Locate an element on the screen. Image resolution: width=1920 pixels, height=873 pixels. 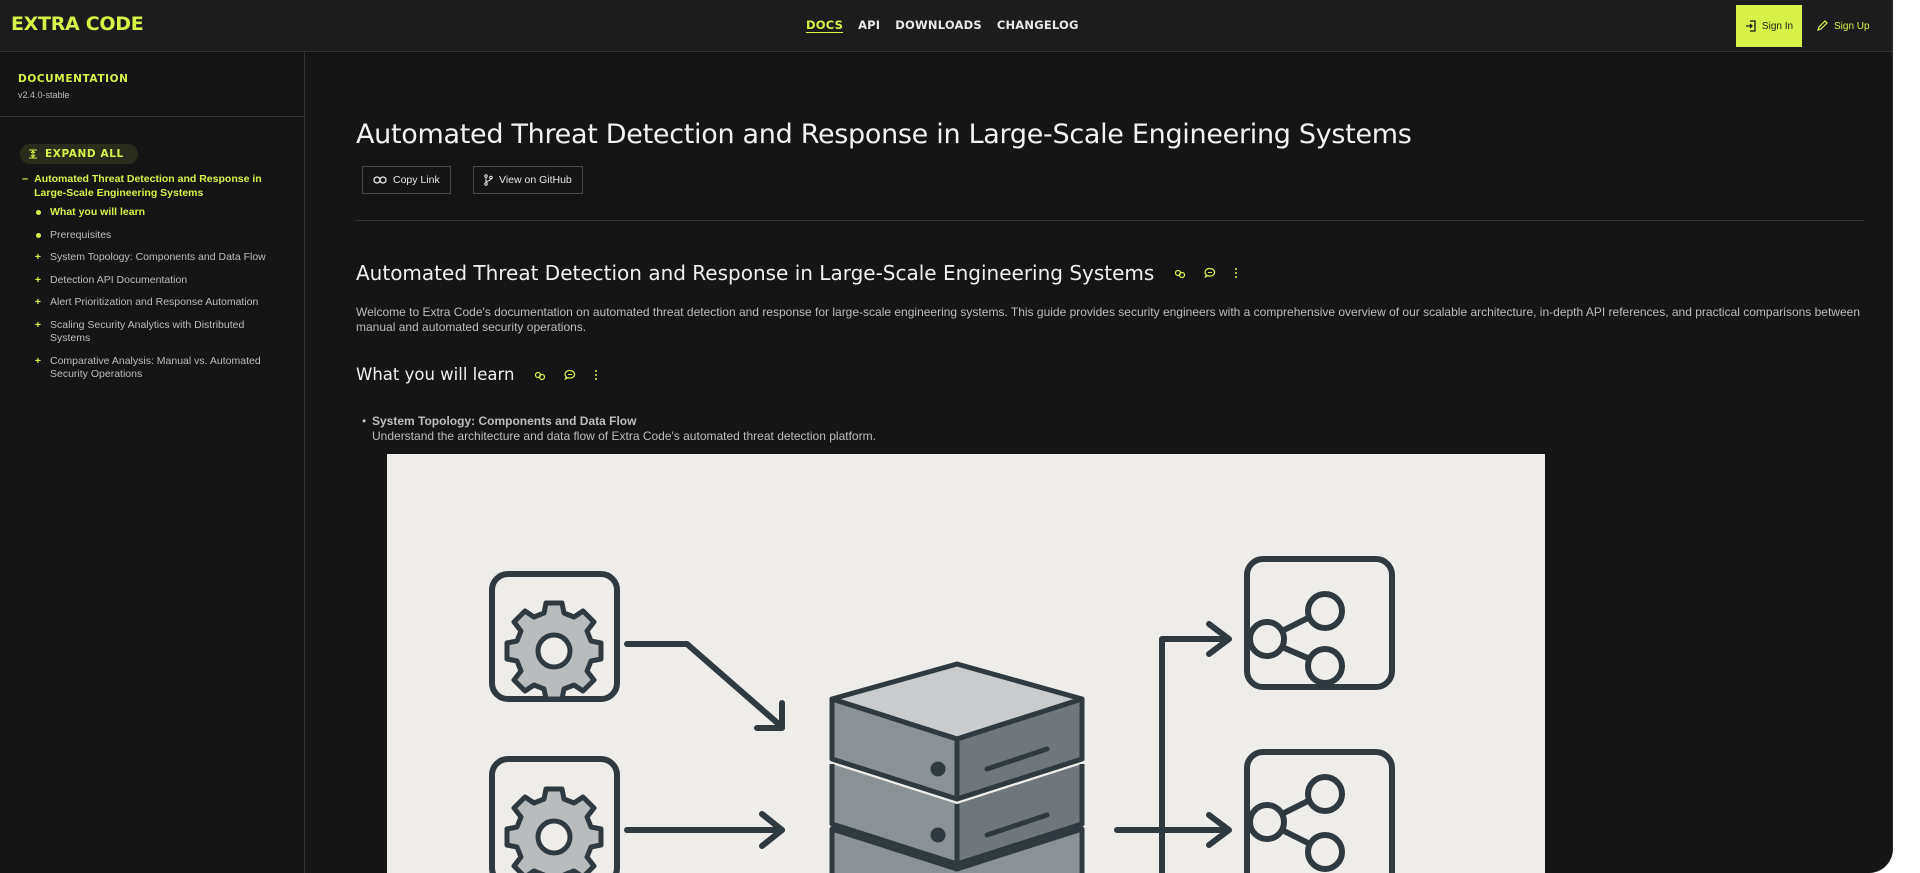
copy-link-label: Copy Link is located at coordinates (416, 180).